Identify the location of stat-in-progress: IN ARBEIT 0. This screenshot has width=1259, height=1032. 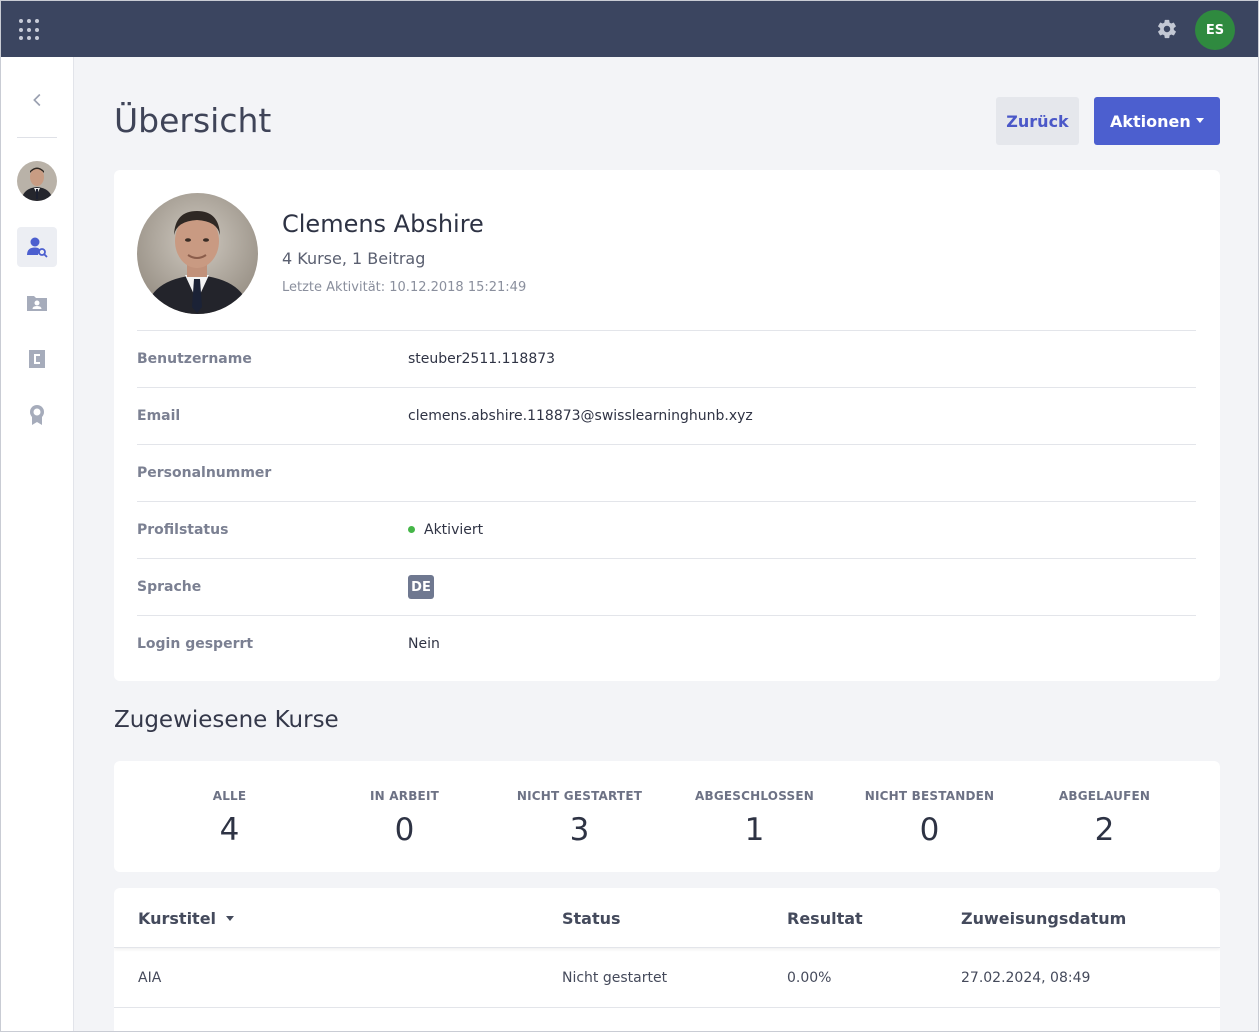
(404, 818).